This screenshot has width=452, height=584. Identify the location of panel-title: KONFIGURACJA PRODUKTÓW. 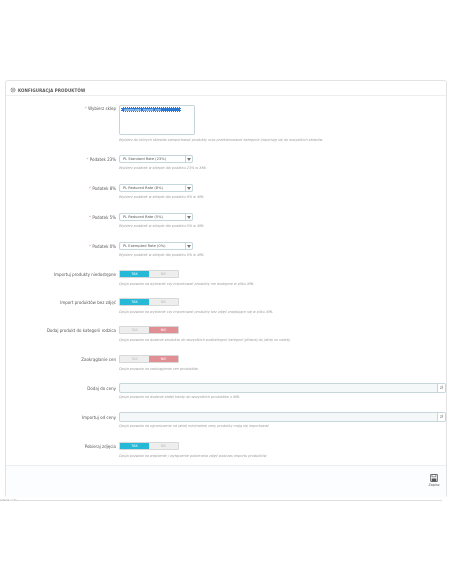
(52, 90).